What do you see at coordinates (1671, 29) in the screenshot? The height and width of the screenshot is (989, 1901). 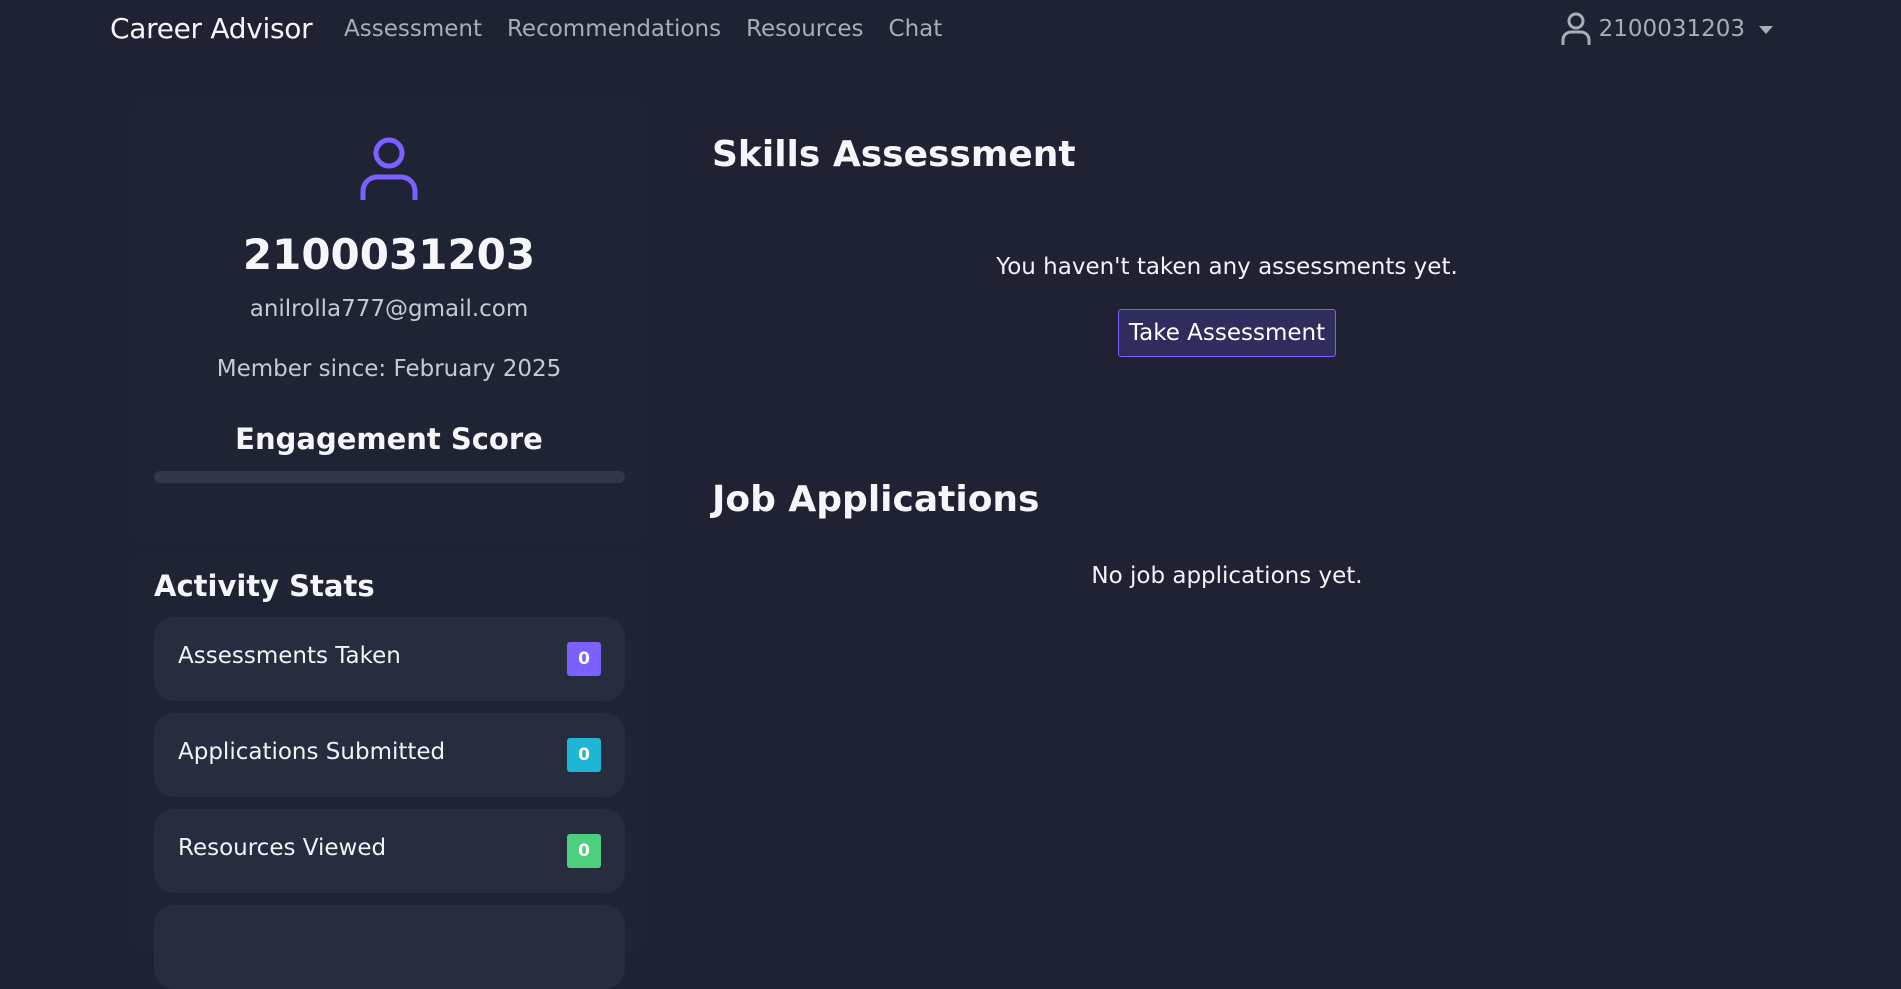 I see `user-menu-label: 2100031203` at bounding box center [1671, 29].